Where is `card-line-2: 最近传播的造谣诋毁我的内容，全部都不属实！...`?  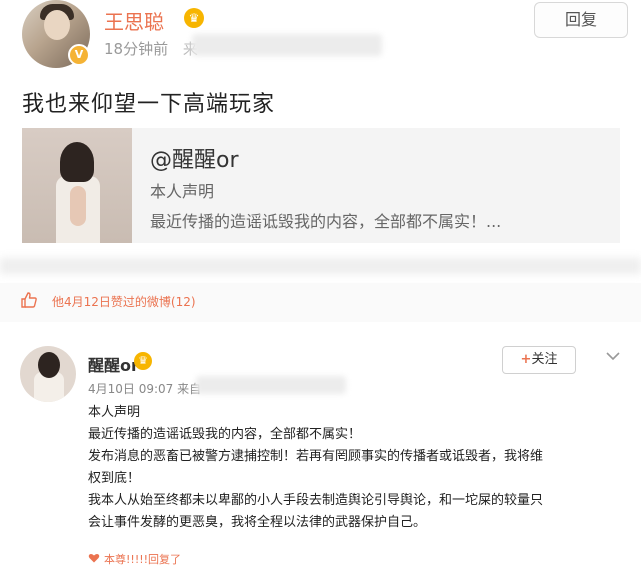 card-line-2: 最近传播的造谣诋毁我的内容，全部都不属实！... is located at coordinates (326, 221).